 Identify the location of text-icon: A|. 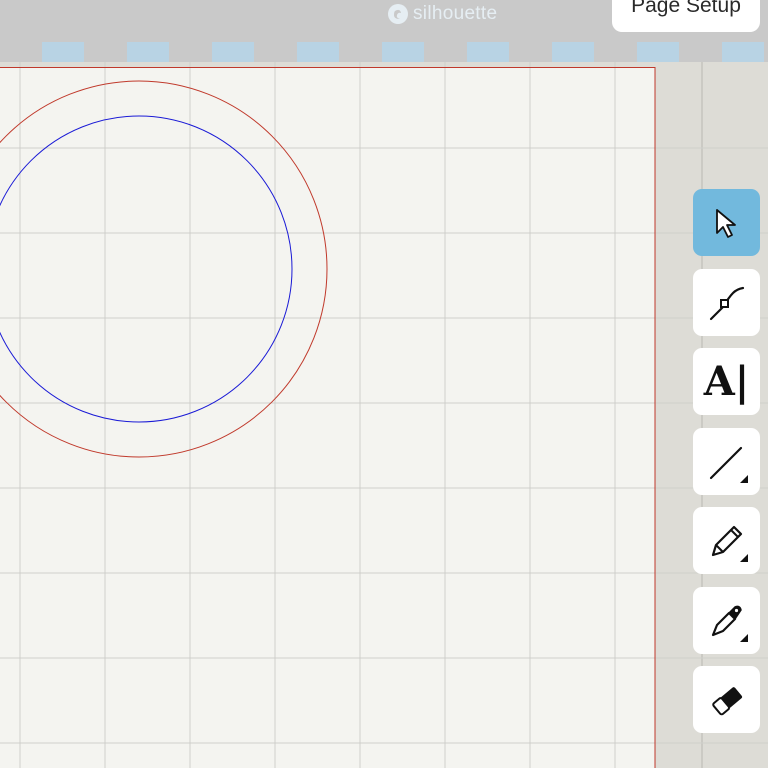
(726, 381).